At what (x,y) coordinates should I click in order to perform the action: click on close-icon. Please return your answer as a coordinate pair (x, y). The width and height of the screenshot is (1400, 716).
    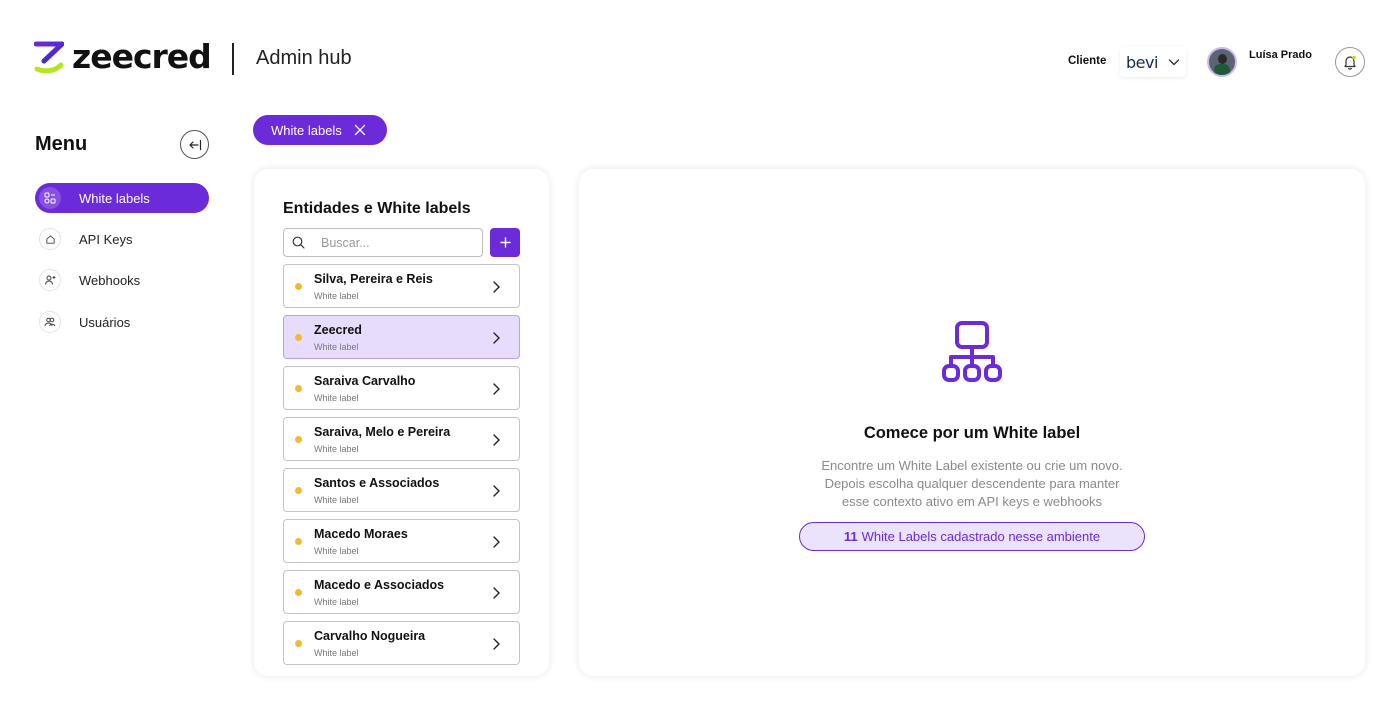
    Looking at the image, I should click on (360, 130).